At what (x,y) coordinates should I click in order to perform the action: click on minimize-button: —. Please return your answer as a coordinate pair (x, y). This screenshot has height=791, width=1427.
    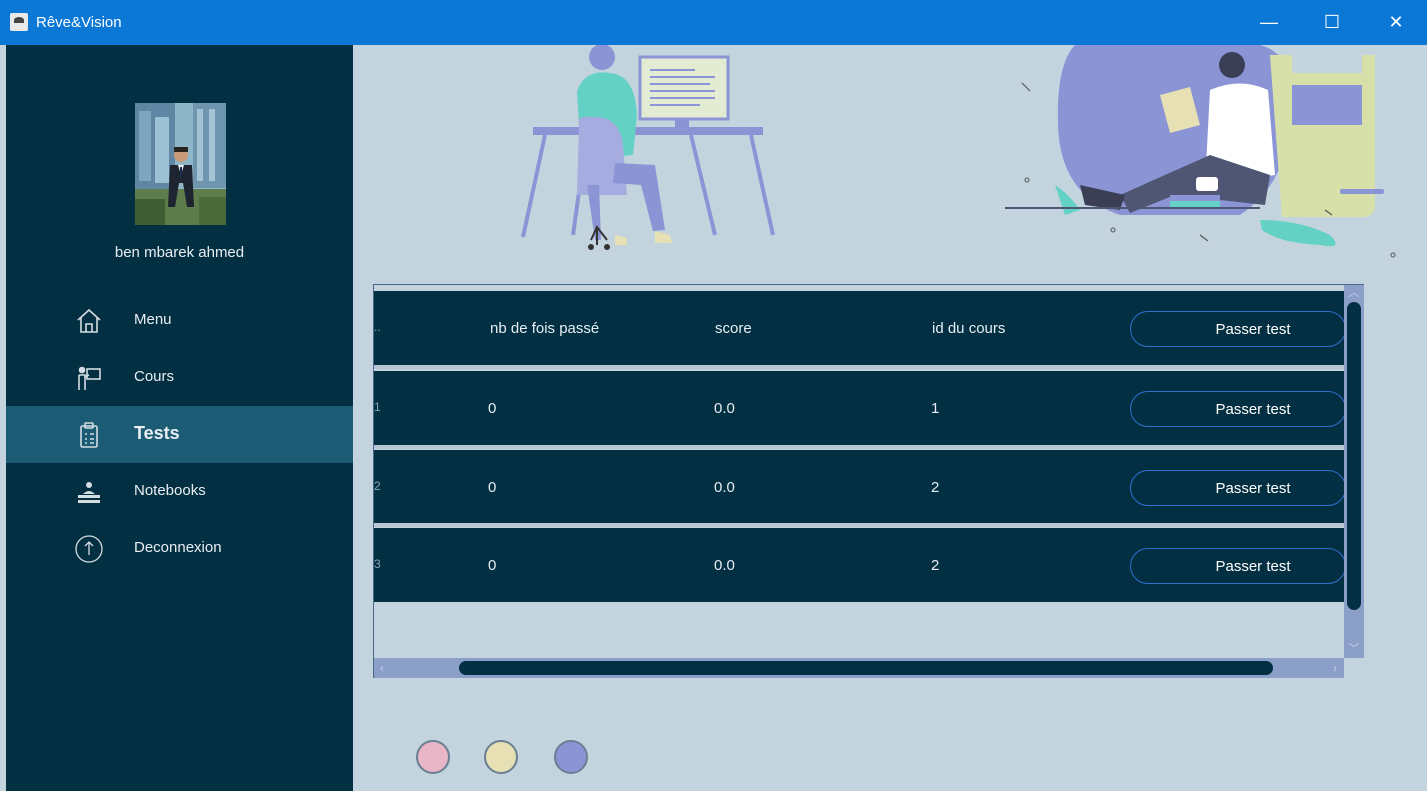
    Looking at the image, I should click on (1269, 22).